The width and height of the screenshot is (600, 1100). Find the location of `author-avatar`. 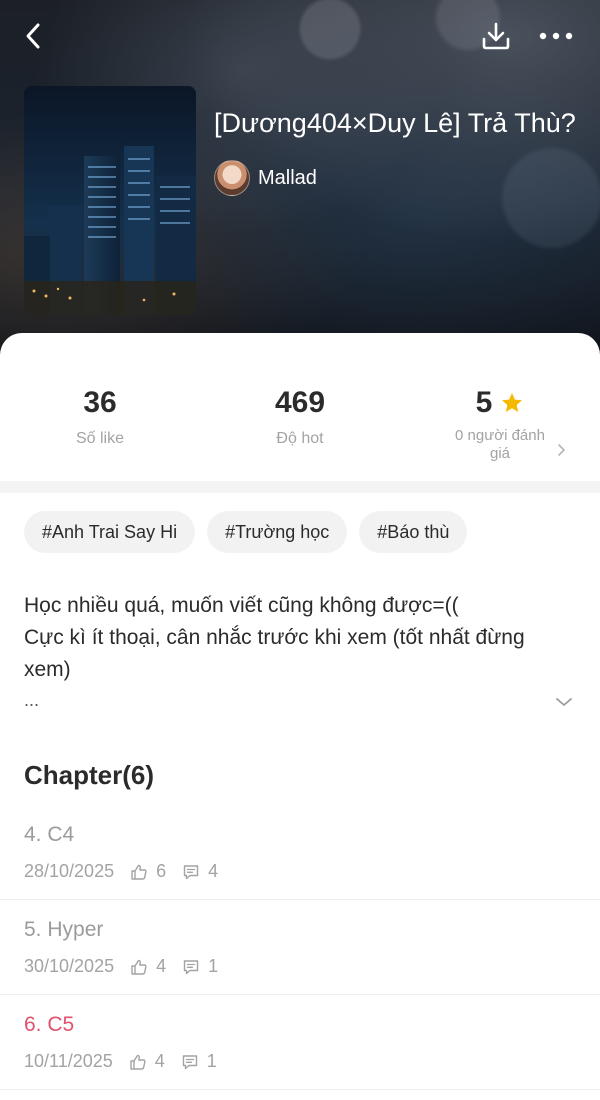

author-avatar is located at coordinates (232, 178).